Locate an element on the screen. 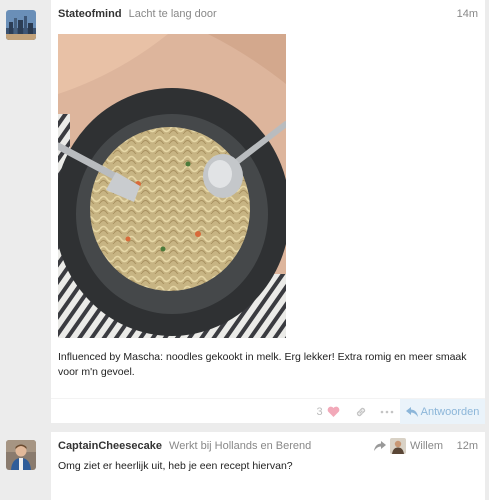 The image size is (489, 500). username: Stateofmind is located at coordinates (90, 14).